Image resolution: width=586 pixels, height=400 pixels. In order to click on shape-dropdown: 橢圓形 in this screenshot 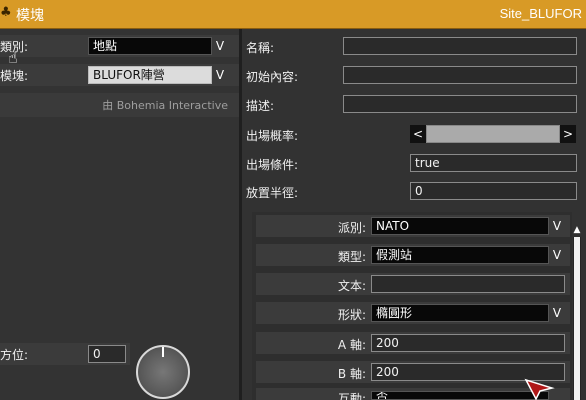, I will do `click(460, 313)`.